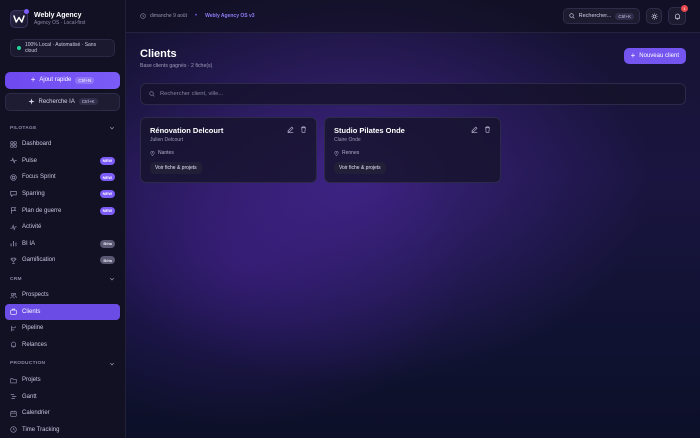 The width and height of the screenshot is (700, 438). Describe the element at coordinates (62, 177) in the screenshot. I see `sidebar-item-focus-sprint: Focus Sprint NEW` at that location.